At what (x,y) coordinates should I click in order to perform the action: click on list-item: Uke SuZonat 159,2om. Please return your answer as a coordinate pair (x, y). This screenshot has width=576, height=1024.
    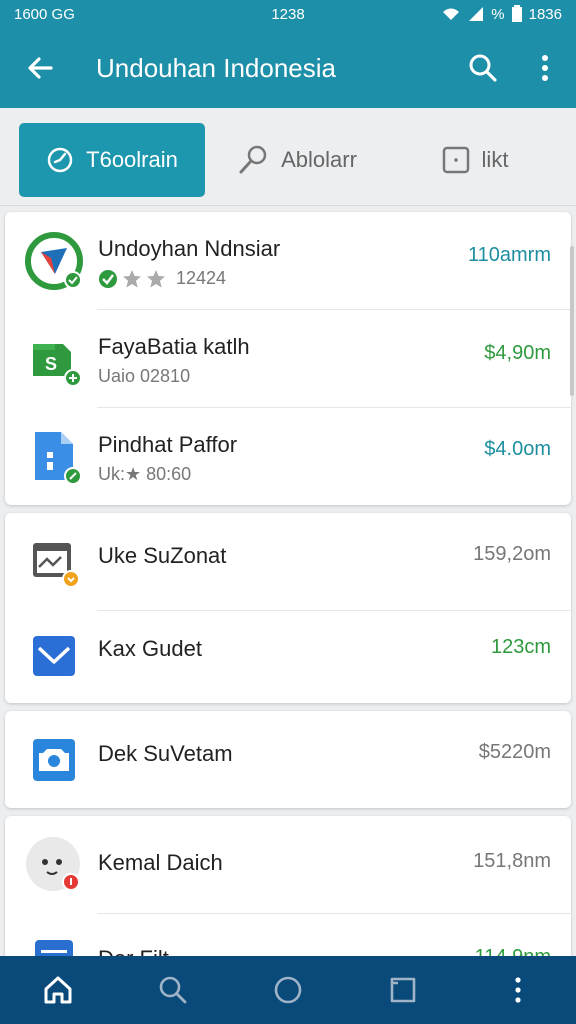
    Looking at the image, I should click on (288, 562).